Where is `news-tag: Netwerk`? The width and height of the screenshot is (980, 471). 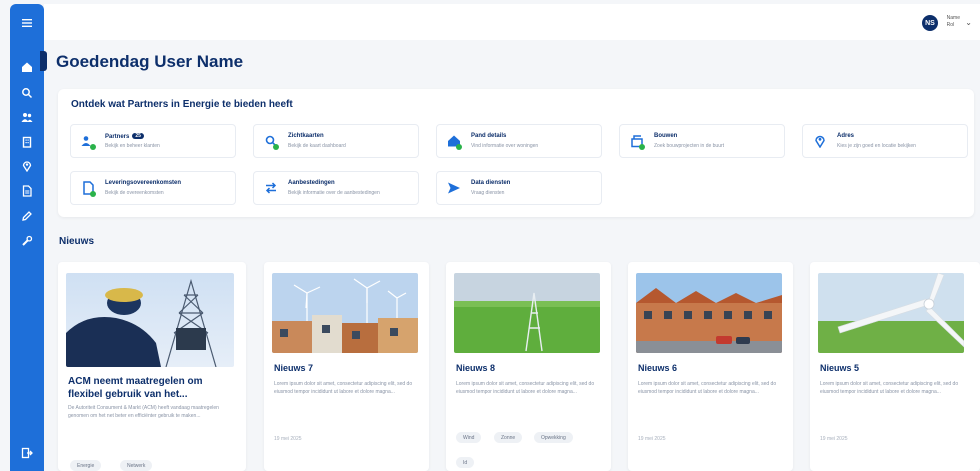 news-tag: Netwerk is located at coordinates (136, 465).